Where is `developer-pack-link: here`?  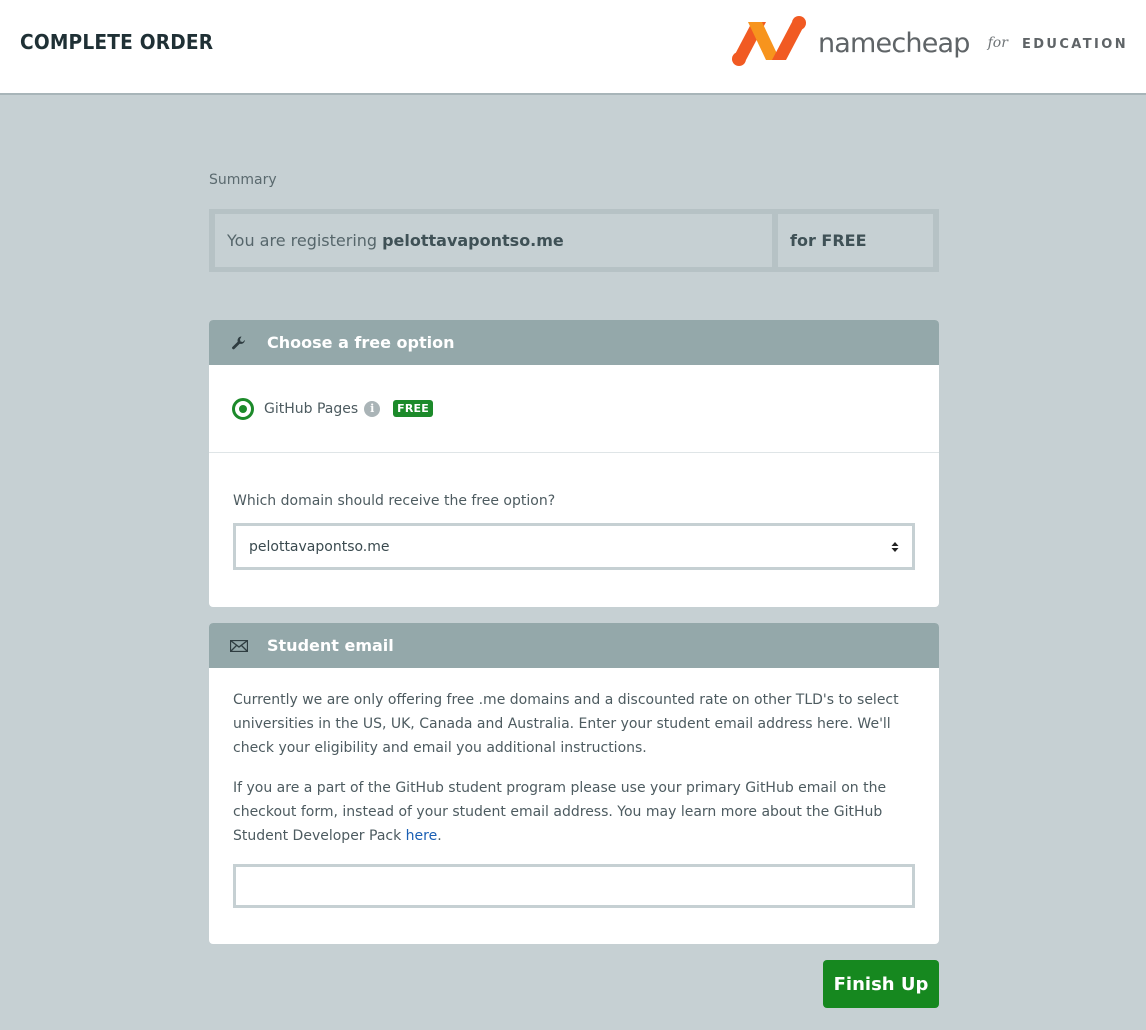 developer-pack-link: here is located at coordinates (422, 836).